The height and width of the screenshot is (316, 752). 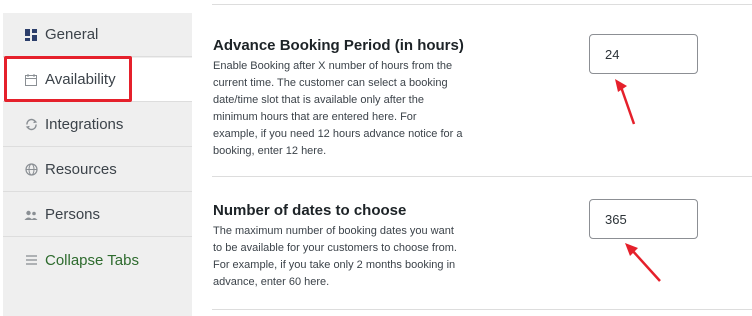 I want to click on top-divider, so click(x=482, y=4).